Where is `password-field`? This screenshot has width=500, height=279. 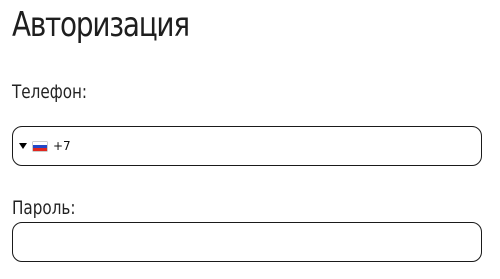
password-field is located at coordinates (247, 242).